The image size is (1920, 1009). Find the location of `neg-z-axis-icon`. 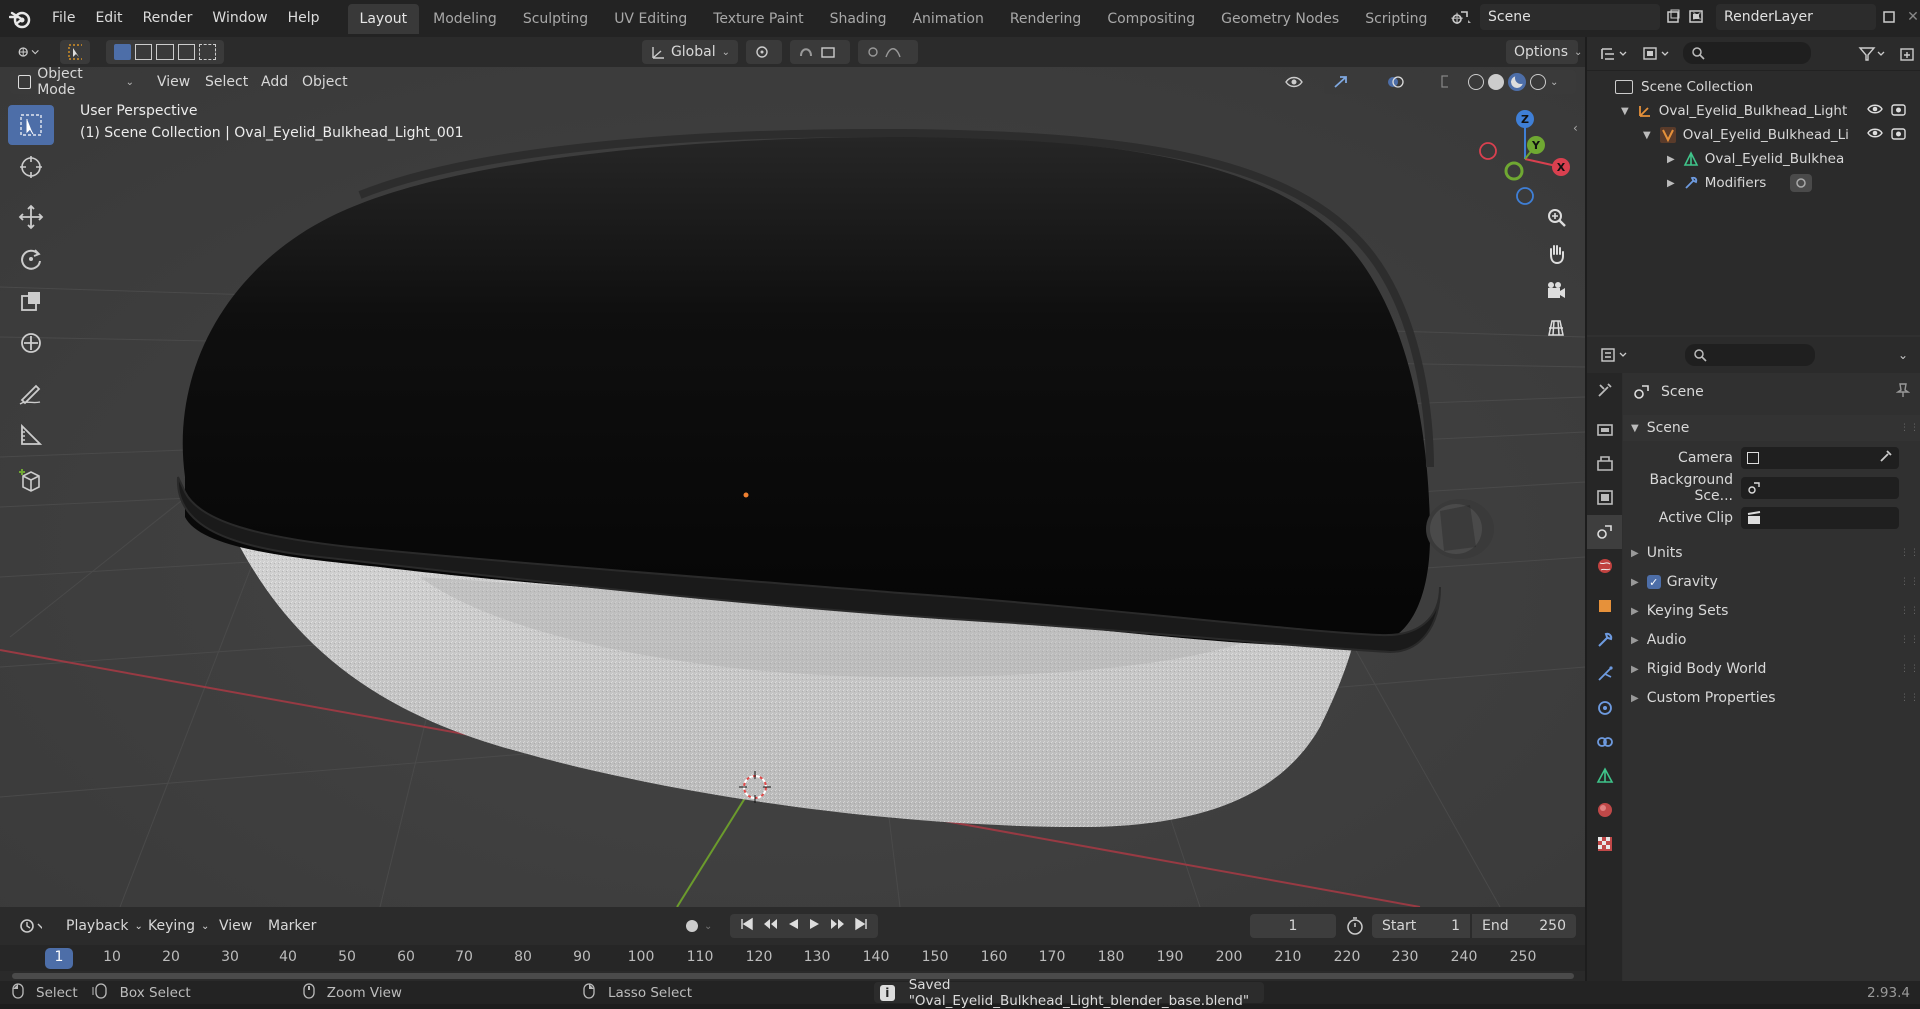

neg-z-axis-icon is located at coordinates (1525, 196).